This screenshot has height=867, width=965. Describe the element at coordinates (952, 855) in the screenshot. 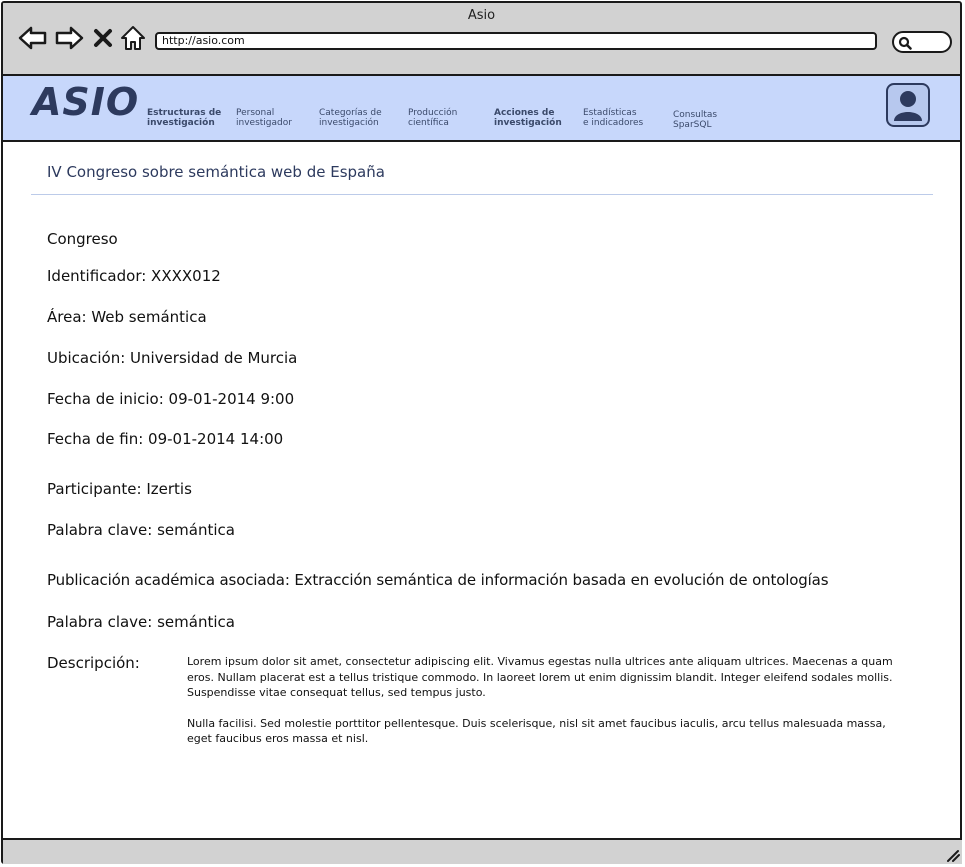

I see `resize-grip-icon` at that location.